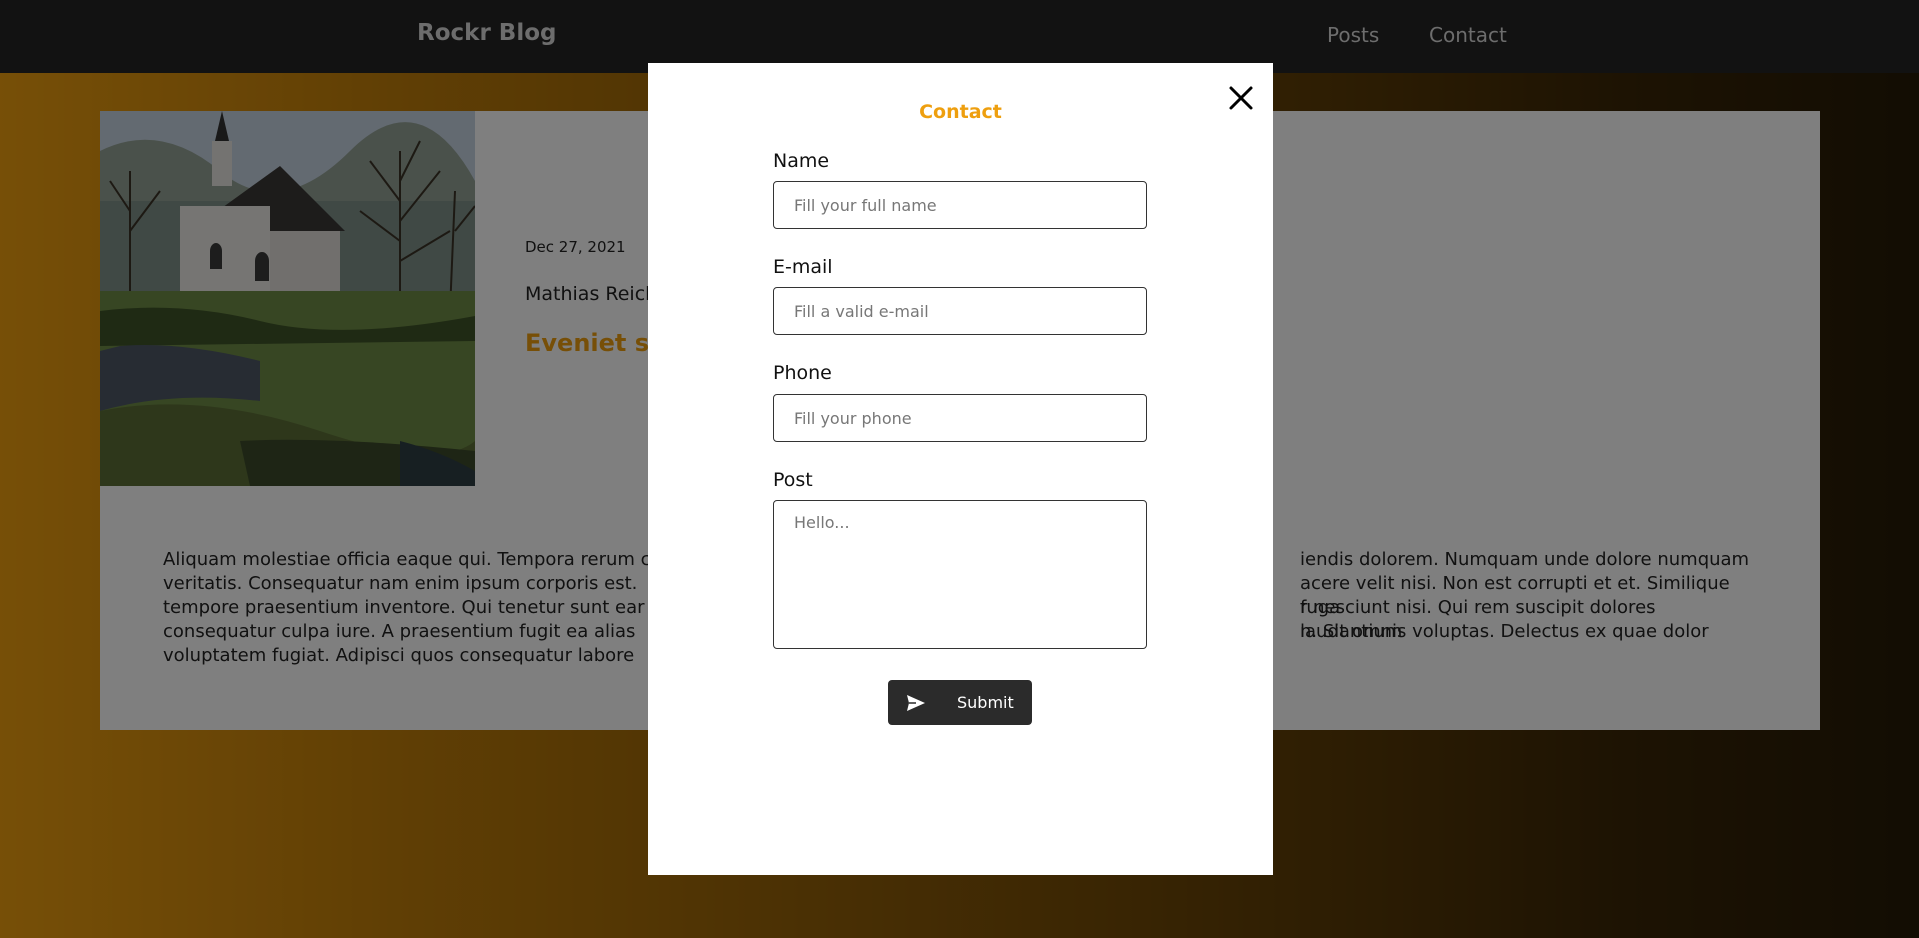 This screenshot has height=938, width=1919. What do you see at coordinates (985, 702) in the screenshot?
I see `submit-label: Submit` at bounding box center [985, 702].